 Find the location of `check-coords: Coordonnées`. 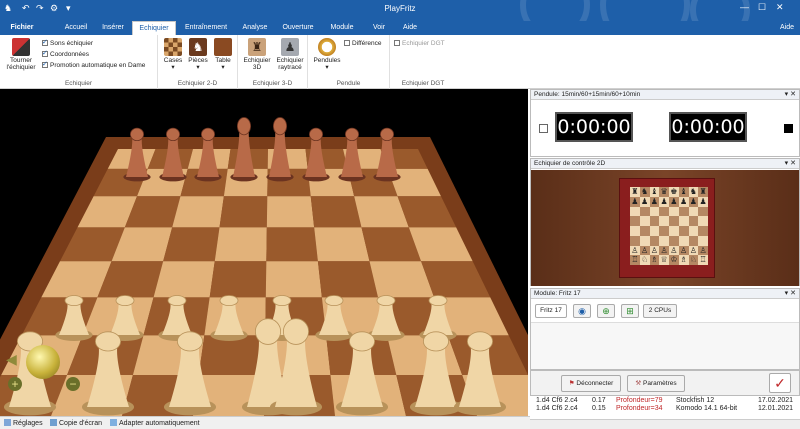

check-coords: Coordonnées is located at coordinates (65, 53).